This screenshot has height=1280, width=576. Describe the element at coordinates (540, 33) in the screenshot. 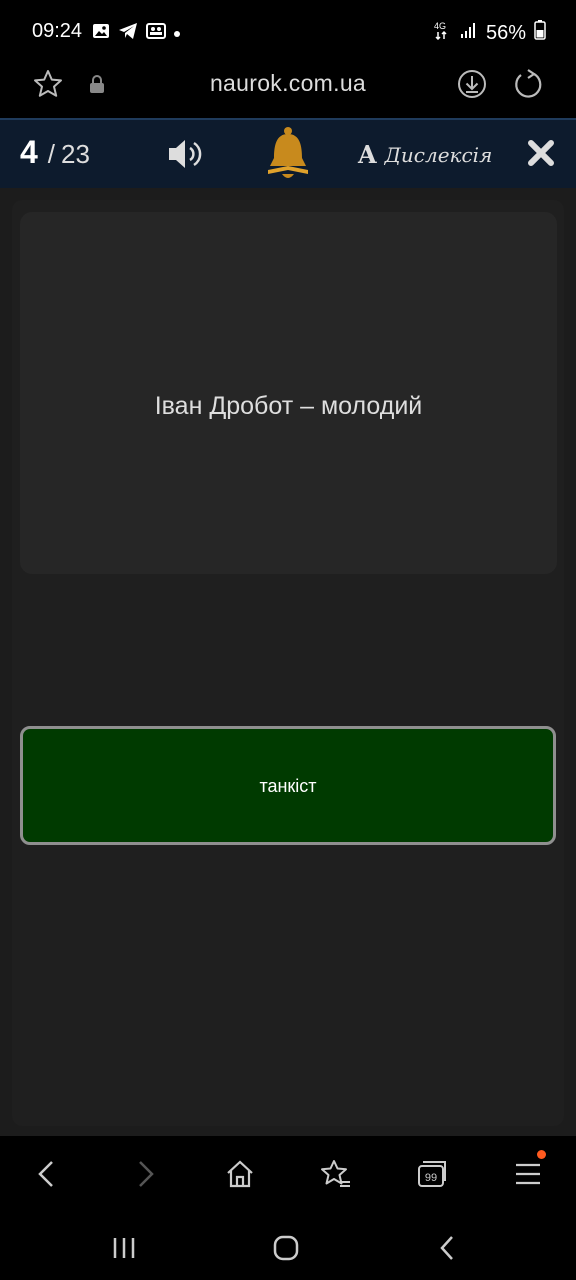

I see `battery-icon` at that location.